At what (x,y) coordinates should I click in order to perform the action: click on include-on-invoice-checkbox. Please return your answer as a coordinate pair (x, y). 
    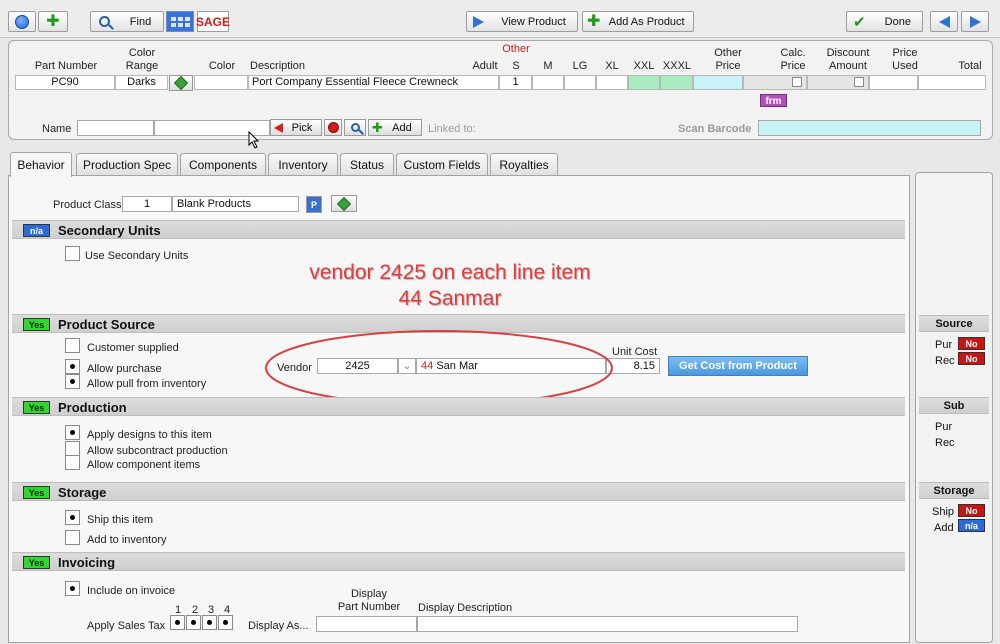
    Looking at the image, I should click on (72, 588).